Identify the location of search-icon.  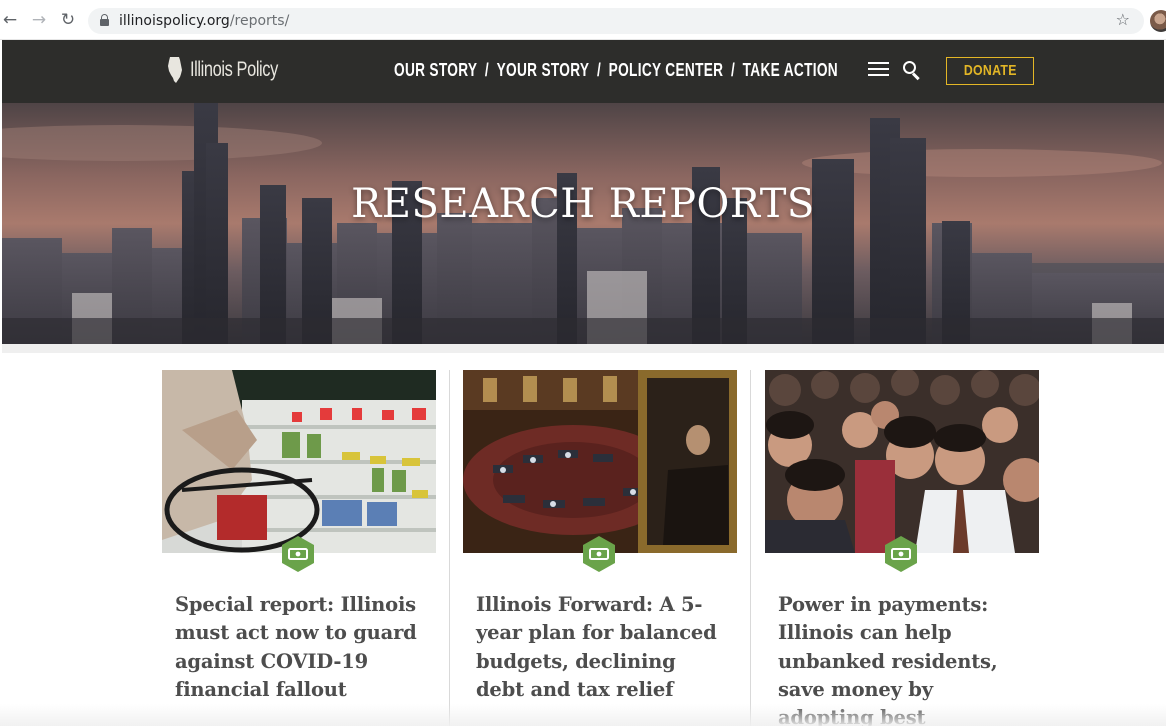
(912, 71).